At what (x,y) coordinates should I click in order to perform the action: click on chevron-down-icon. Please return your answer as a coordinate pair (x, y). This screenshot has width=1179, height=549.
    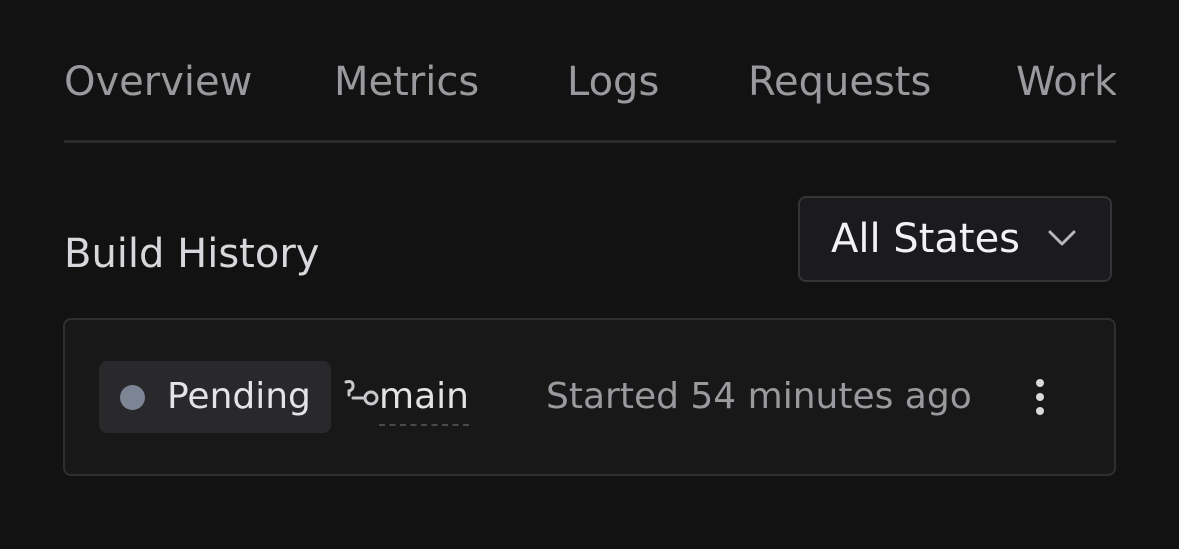
    Looking at the image, I should click on (1062, 238).